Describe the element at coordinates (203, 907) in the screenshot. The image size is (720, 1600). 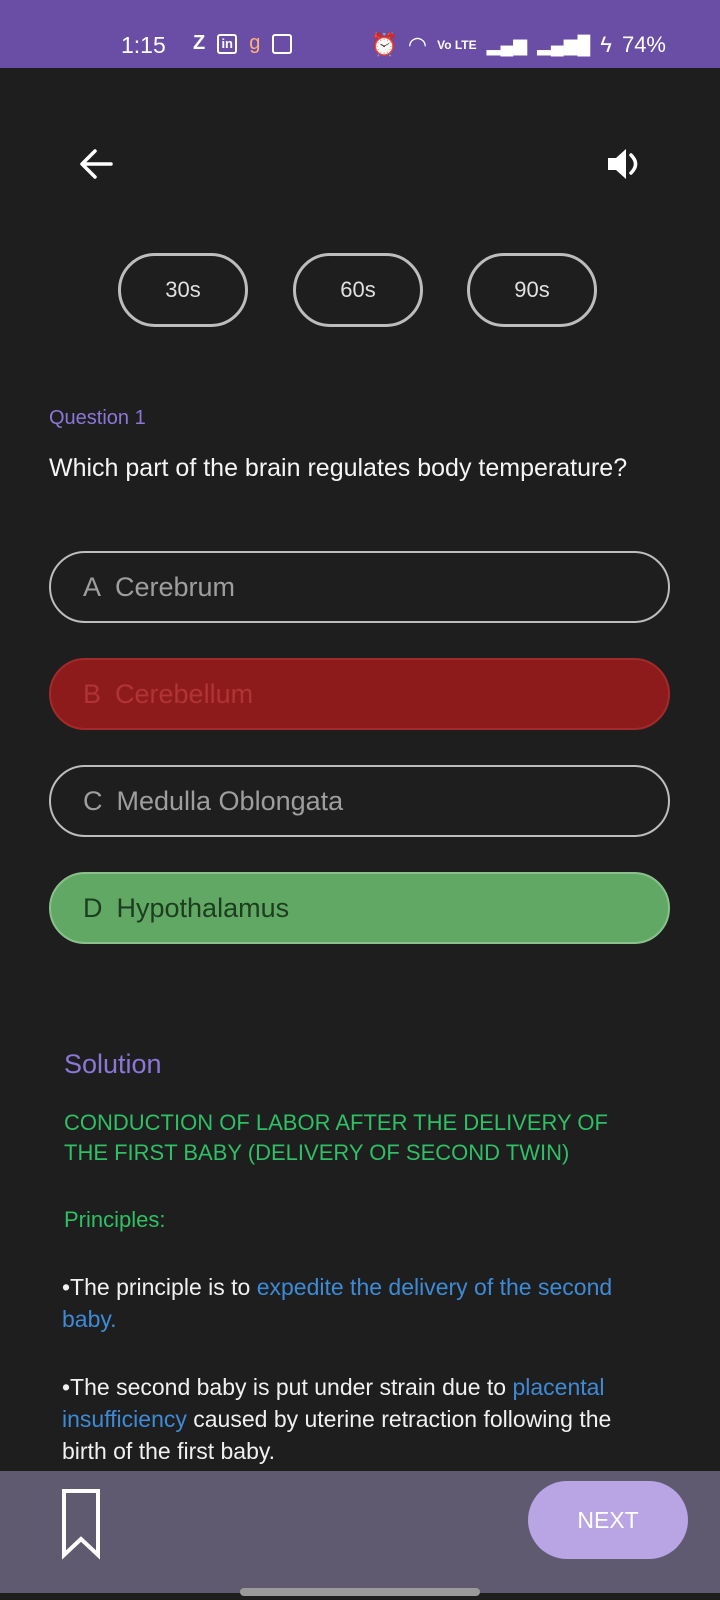
I see `option-text: Hypothalamus` at that location.